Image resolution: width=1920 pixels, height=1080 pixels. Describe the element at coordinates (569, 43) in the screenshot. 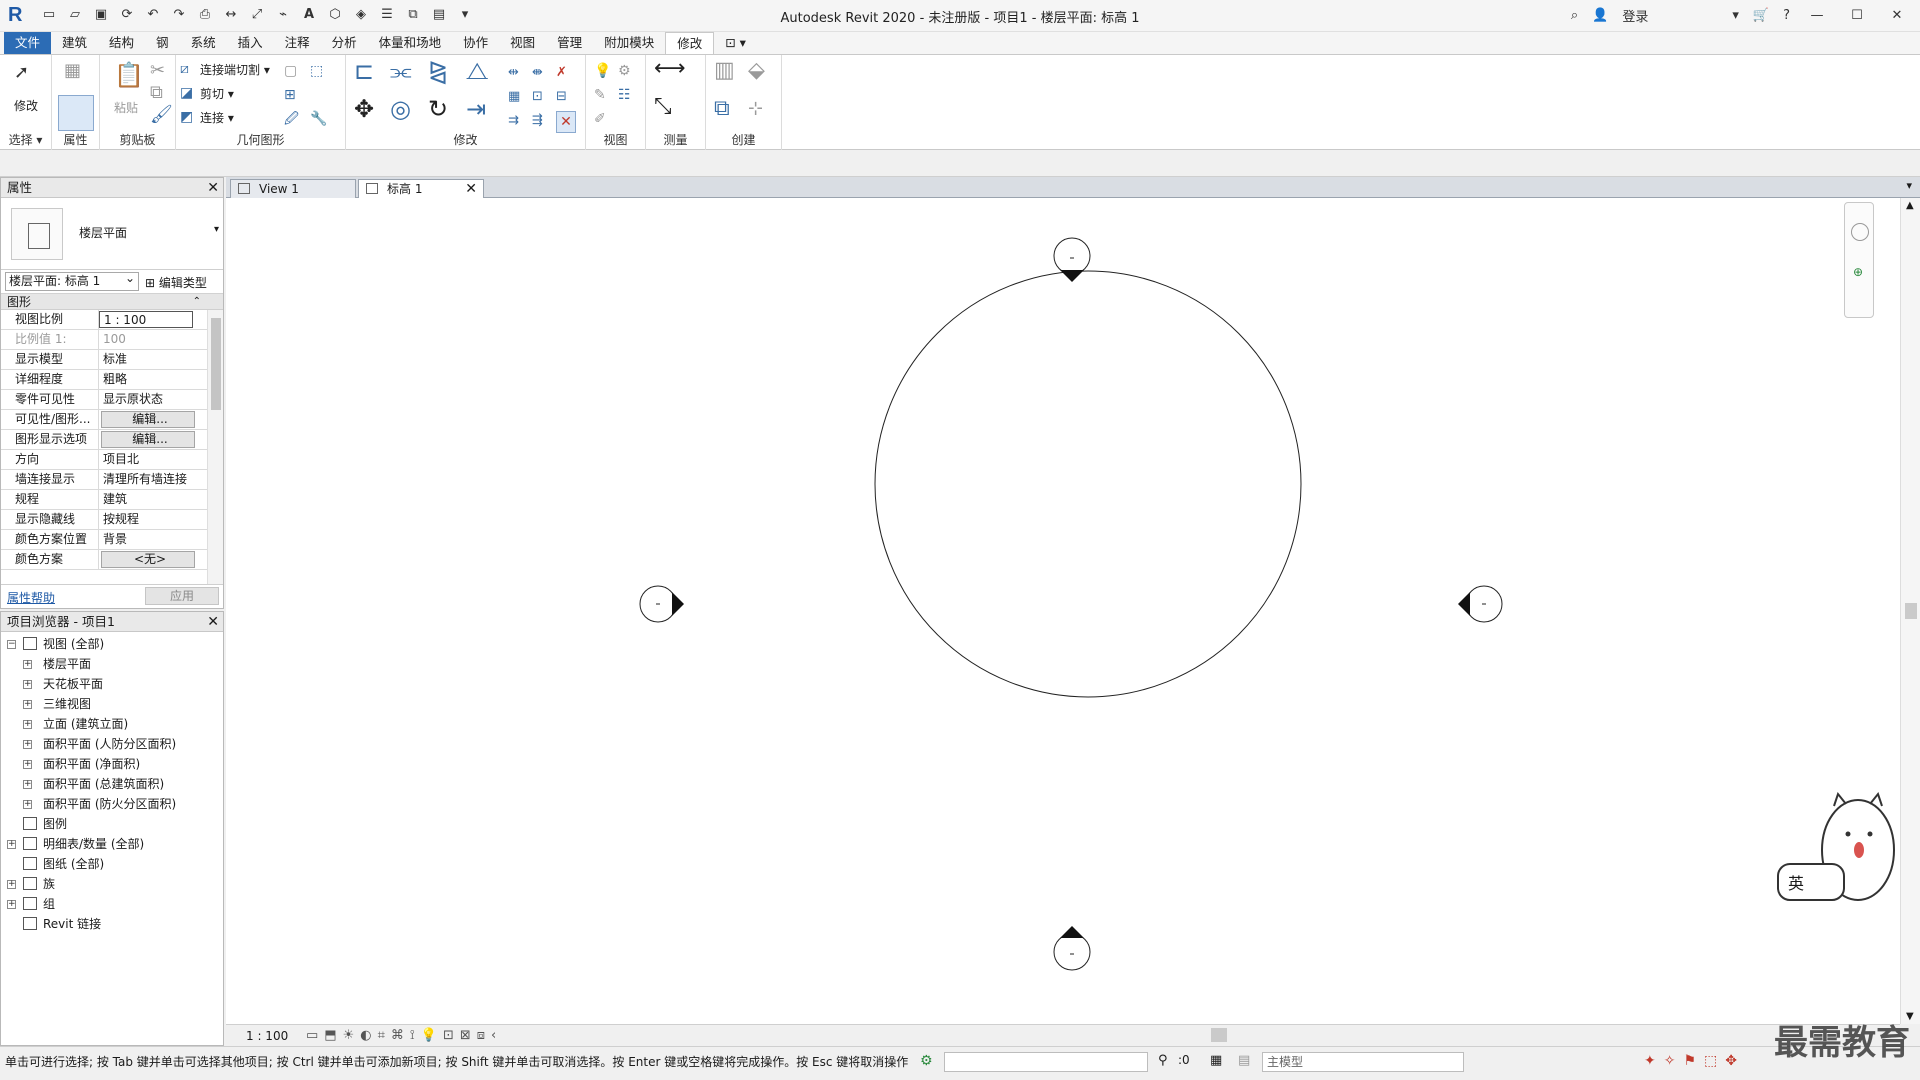

I see `tab-11: 管理` at that location.